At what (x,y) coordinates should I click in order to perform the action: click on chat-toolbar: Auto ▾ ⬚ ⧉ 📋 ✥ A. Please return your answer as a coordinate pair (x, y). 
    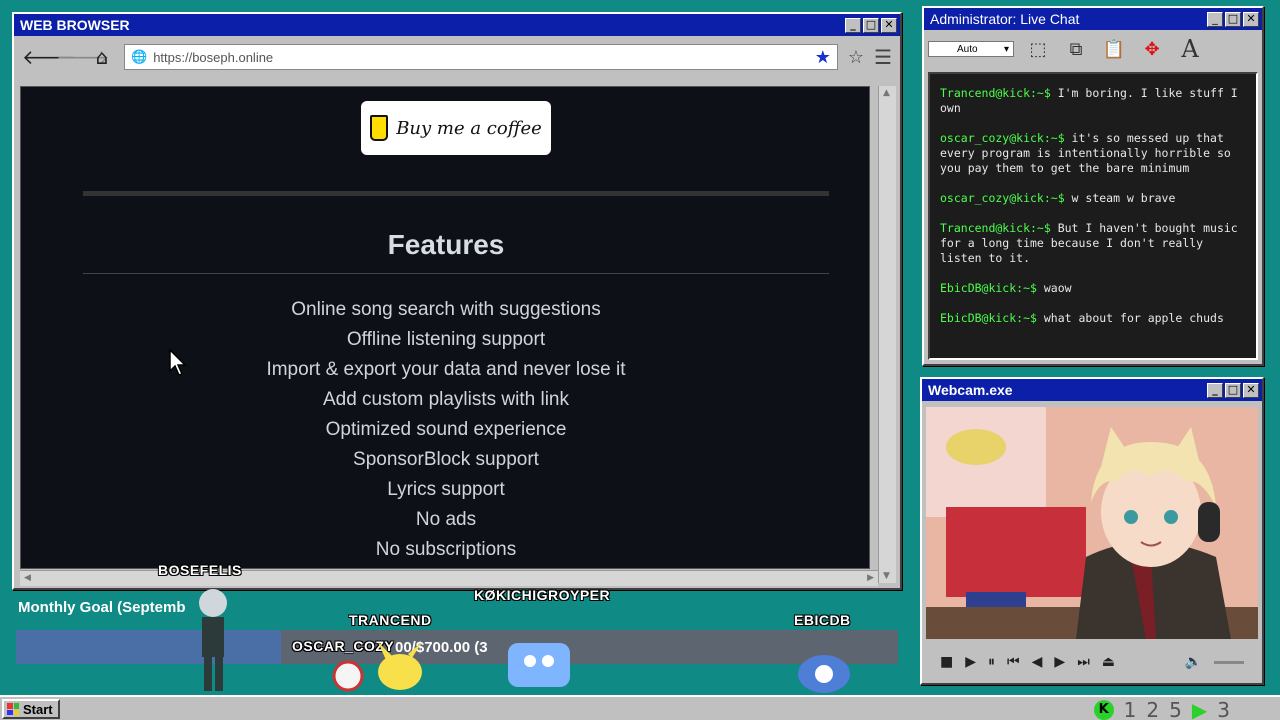
    Looking at the image, I should click on (1093, 49).